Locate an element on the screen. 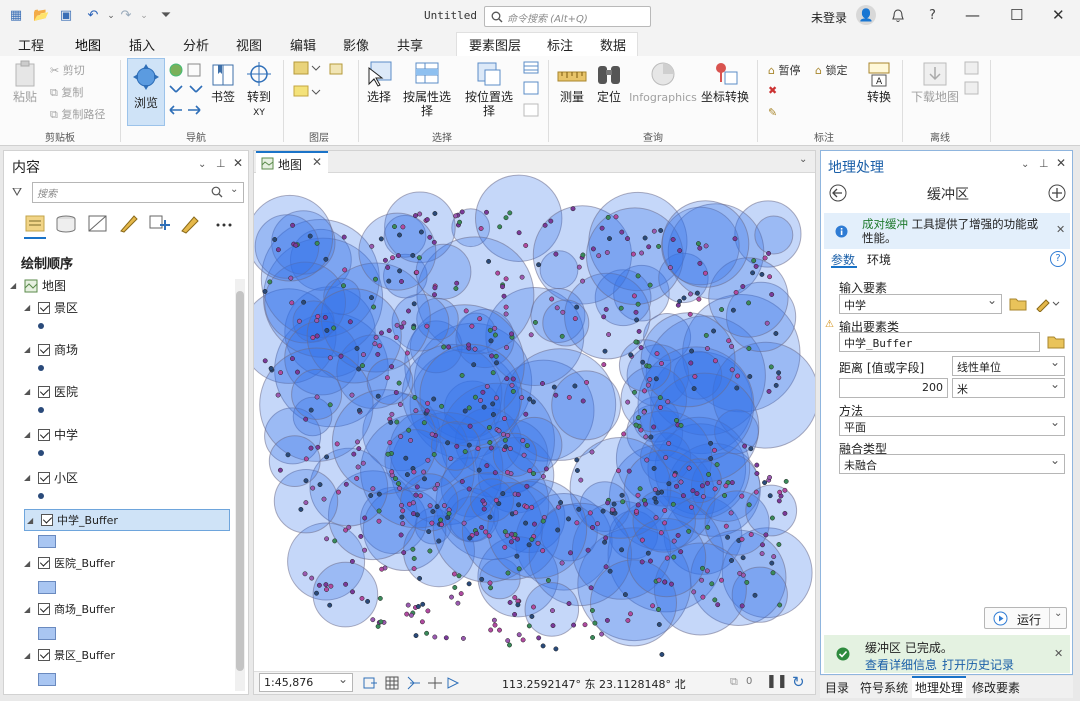 The height and width of the screenshot is (701, 1080). close-tab-icon: ✕ is located at coordinates (317, 162).